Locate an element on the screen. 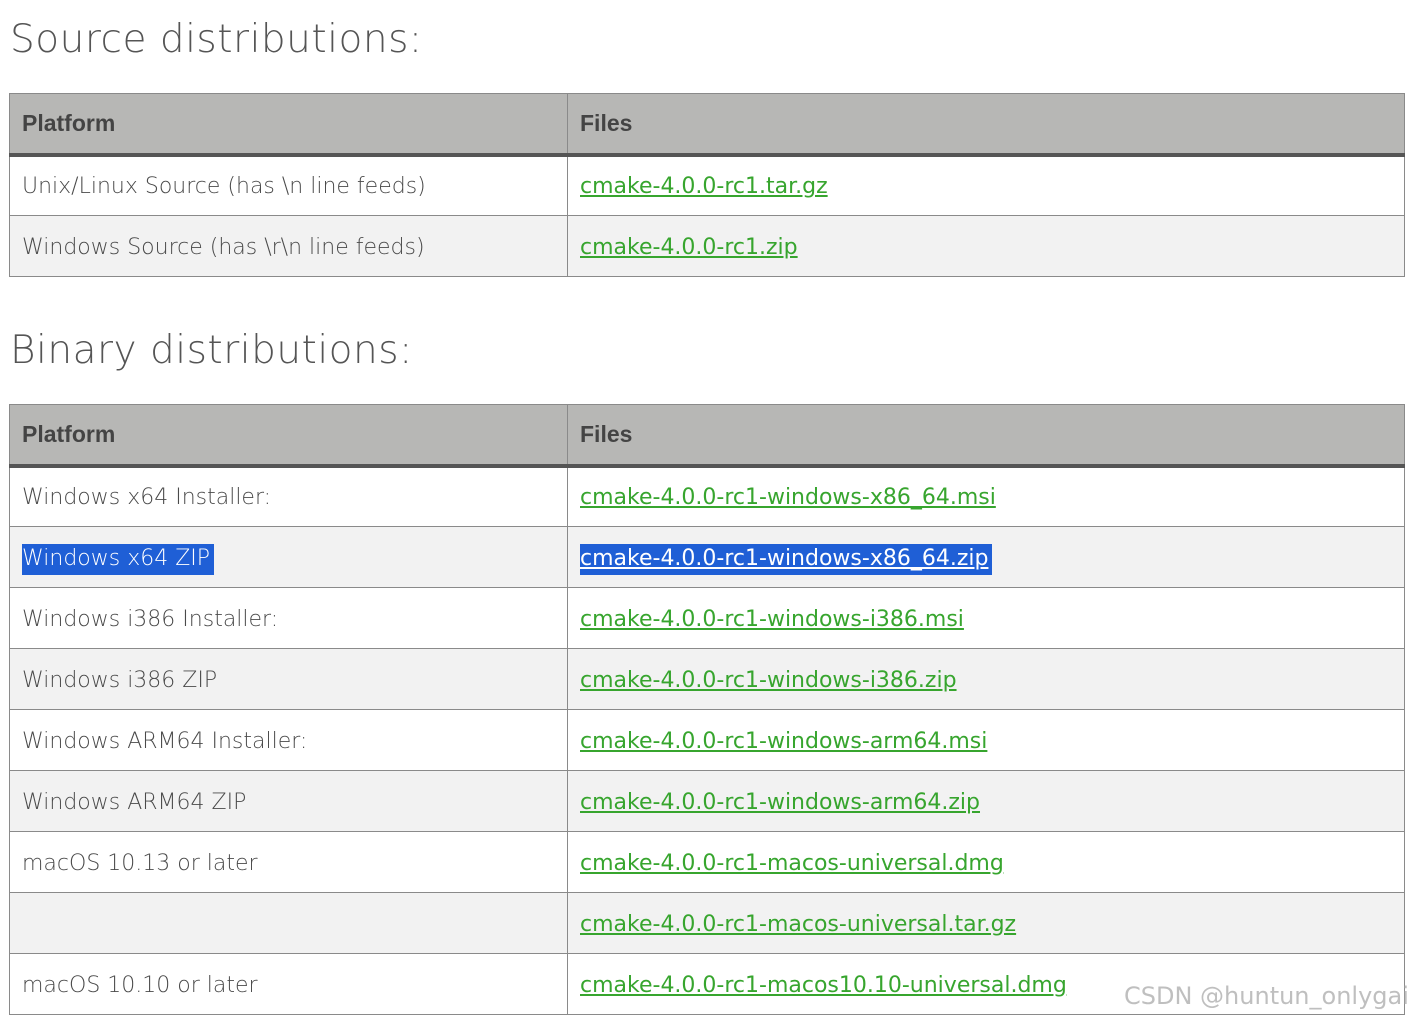 This screenshot has width=1409, height=1023. platform-cell: Windows i386 ZIP is located at coordinates (288, 679).